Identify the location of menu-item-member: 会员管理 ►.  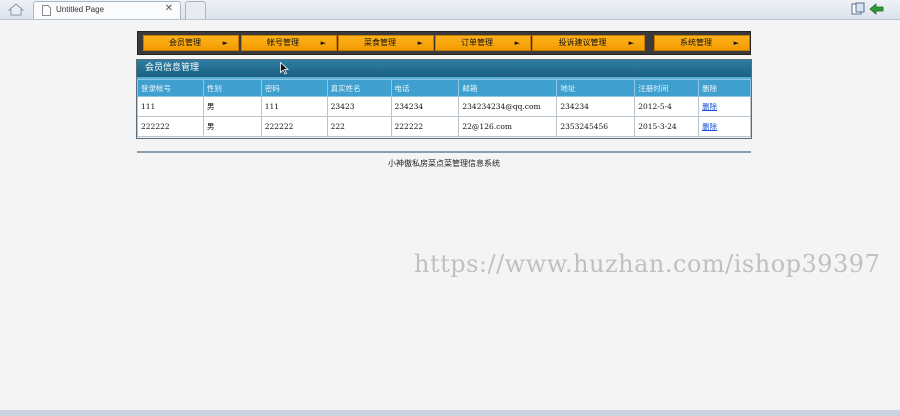
(191, 43).